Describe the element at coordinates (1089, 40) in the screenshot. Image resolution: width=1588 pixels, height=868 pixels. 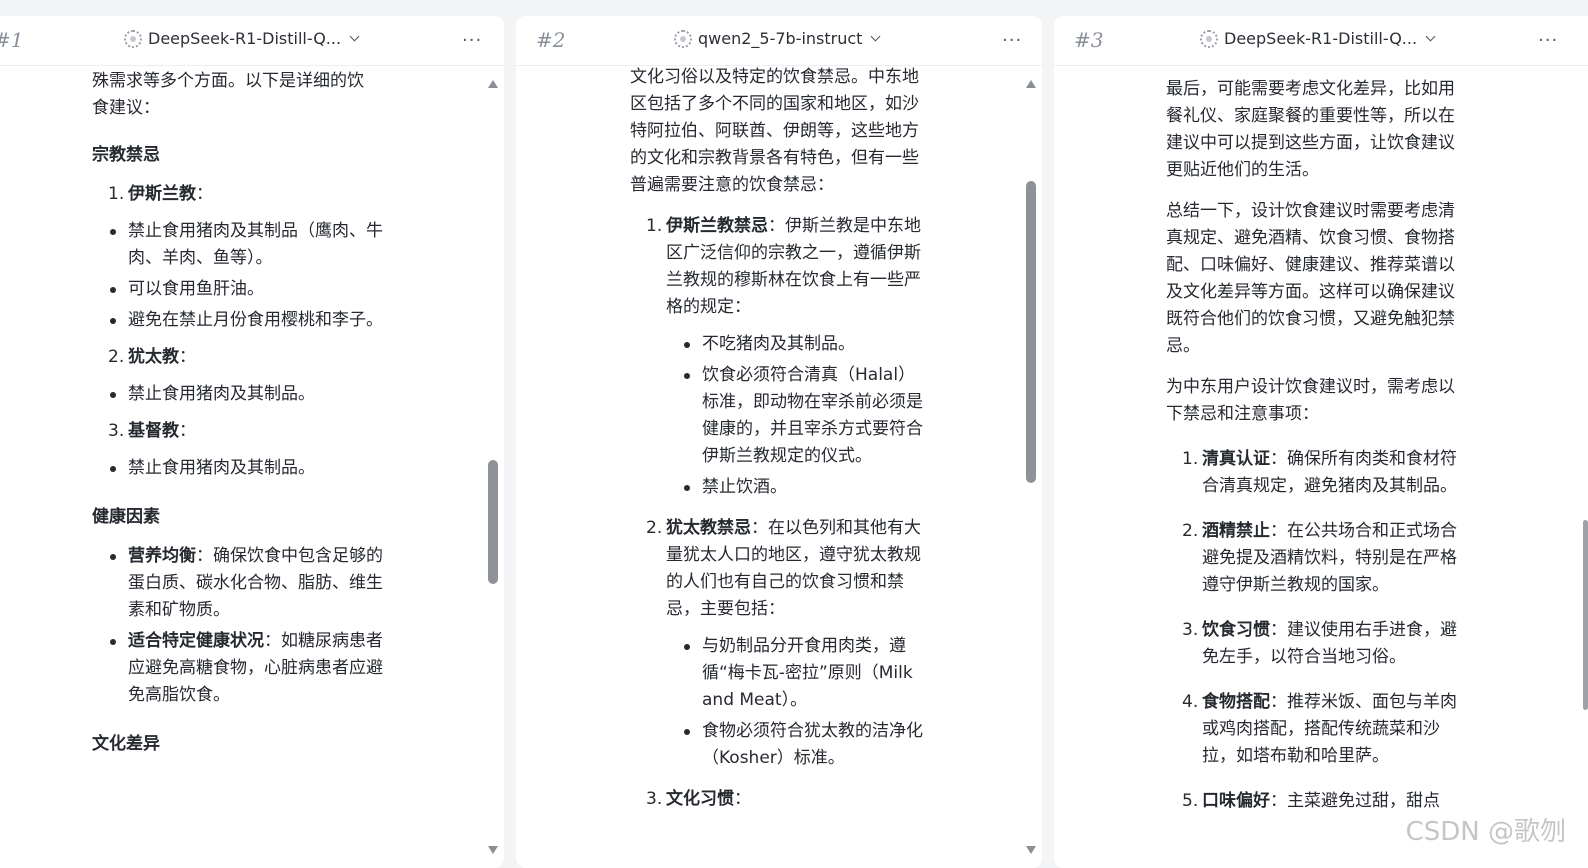
I see `panel-number: #3` at that location.